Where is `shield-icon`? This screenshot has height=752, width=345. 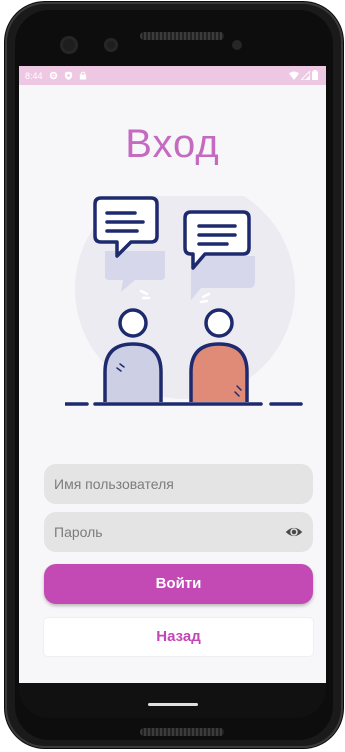 shield-icon is located at coordinates (68, 75).